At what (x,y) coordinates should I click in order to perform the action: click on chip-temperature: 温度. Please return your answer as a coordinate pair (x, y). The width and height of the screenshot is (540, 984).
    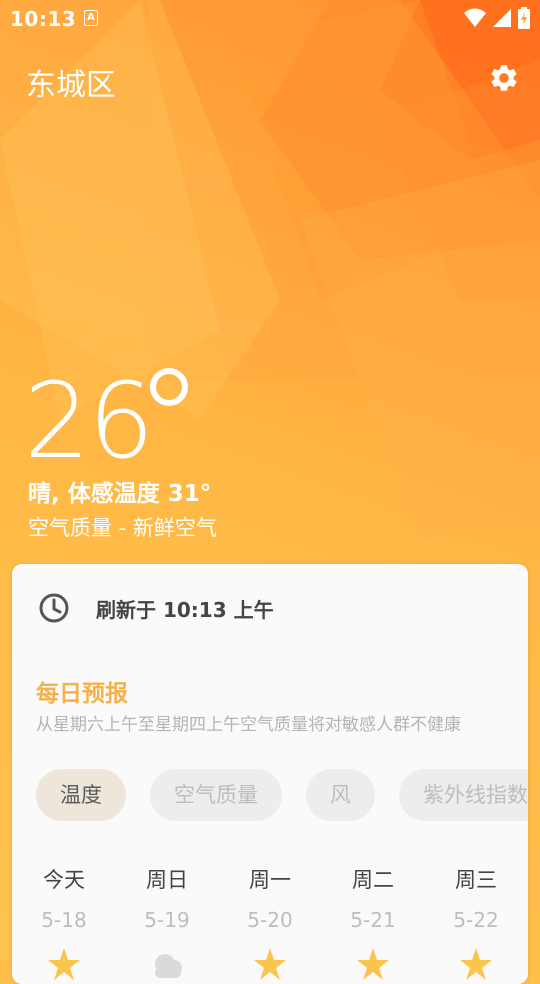
    Looking at the image, I should click on (81, 795).